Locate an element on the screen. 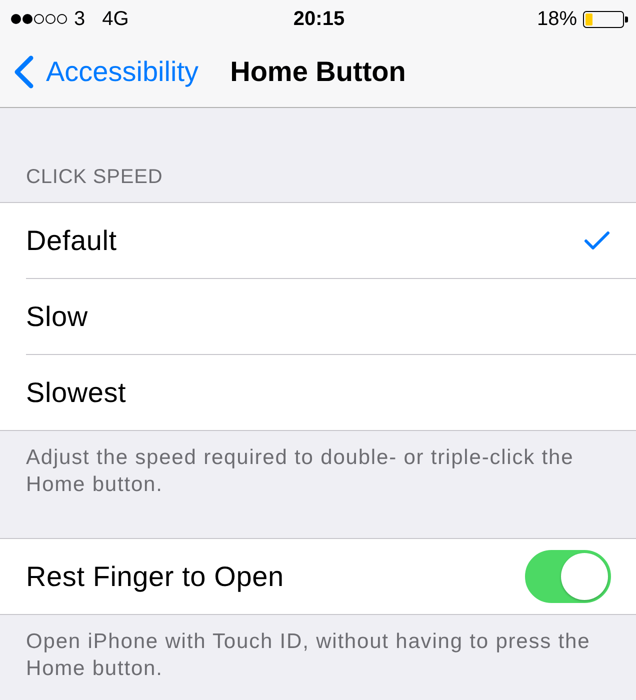  chevron-left-icon is located at coordinates (24, 71).